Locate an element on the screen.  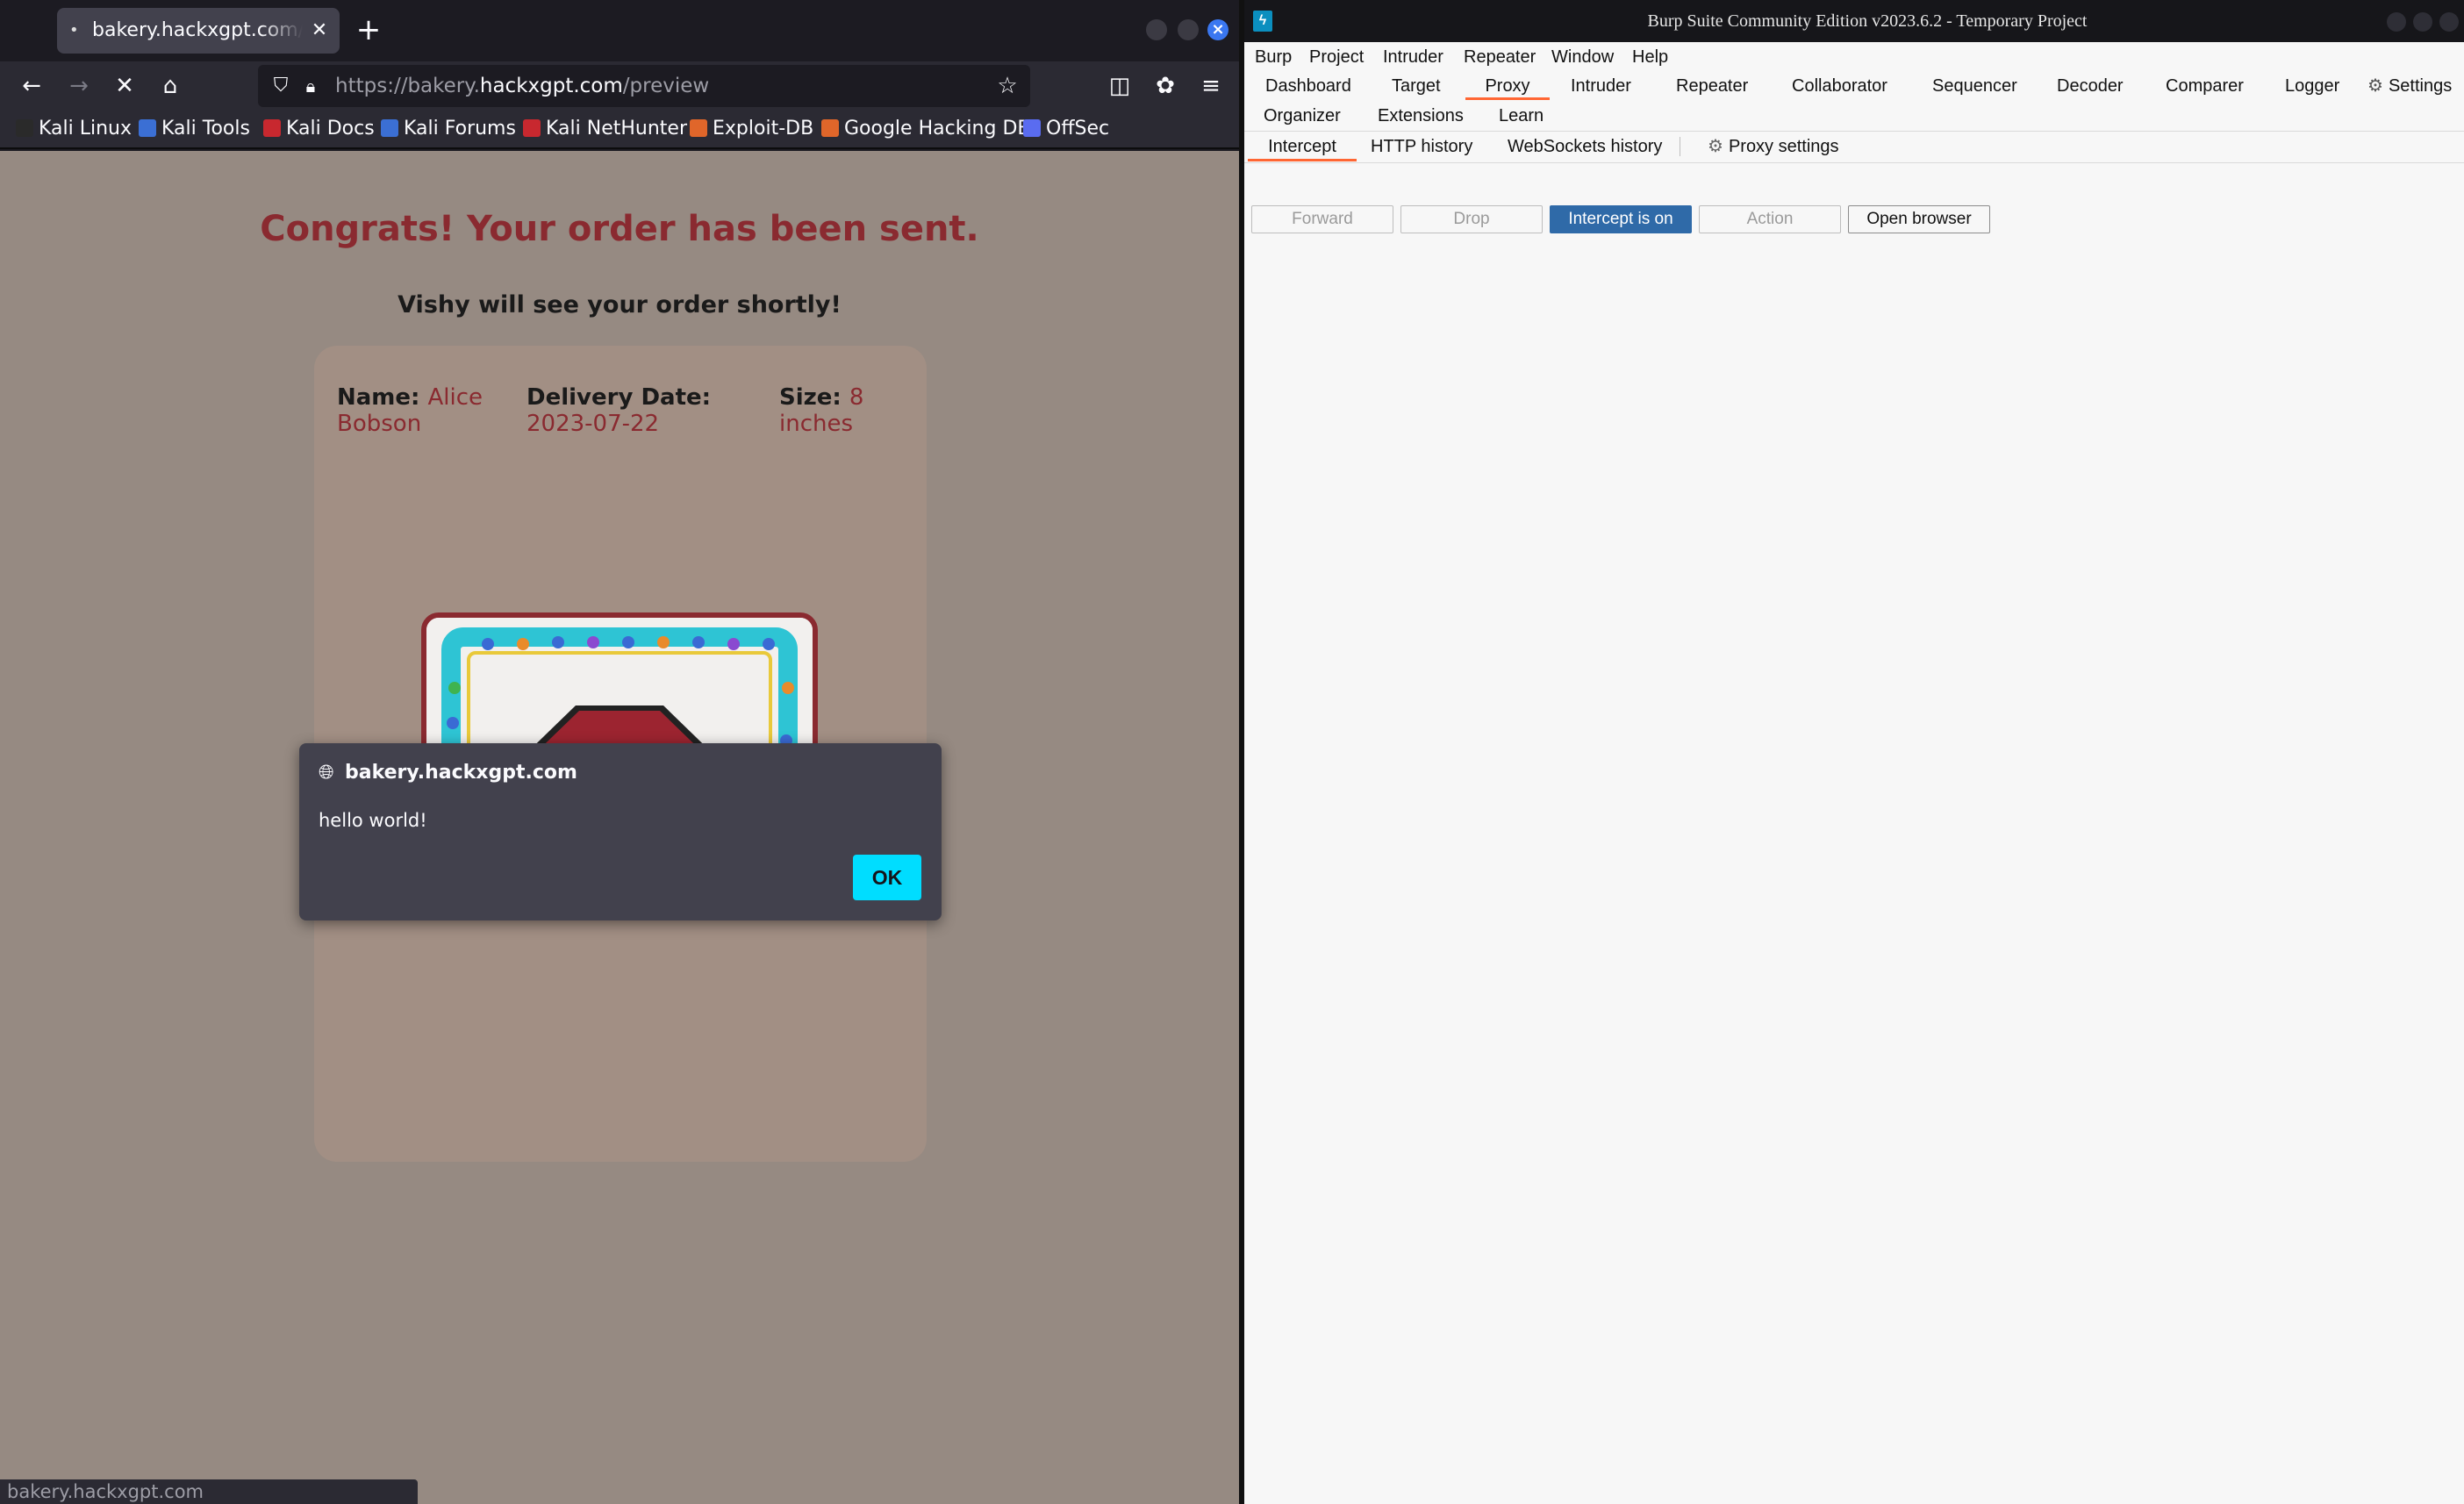
bookmark-kali-forums: Kali Forums is located at coordinates (448, 129).